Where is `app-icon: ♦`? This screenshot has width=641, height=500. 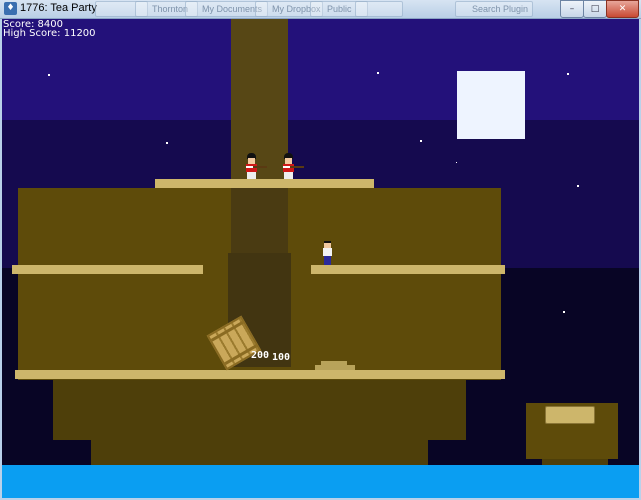
app-icon: ♦ is located at coordinates (10, 8).